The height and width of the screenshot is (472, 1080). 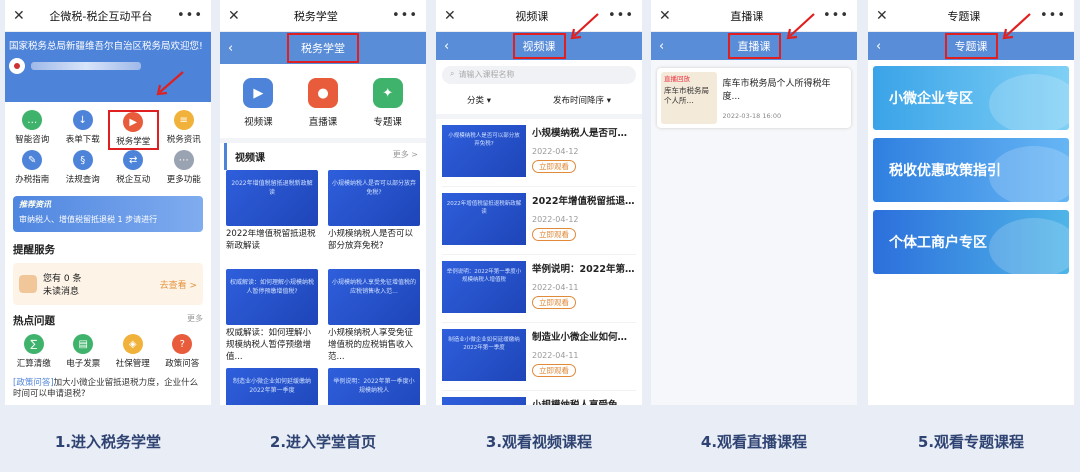 I want to click on video-thumbnail: 举例说明：2022年第一季度小规模纳税人, so click(x=374, y=386).